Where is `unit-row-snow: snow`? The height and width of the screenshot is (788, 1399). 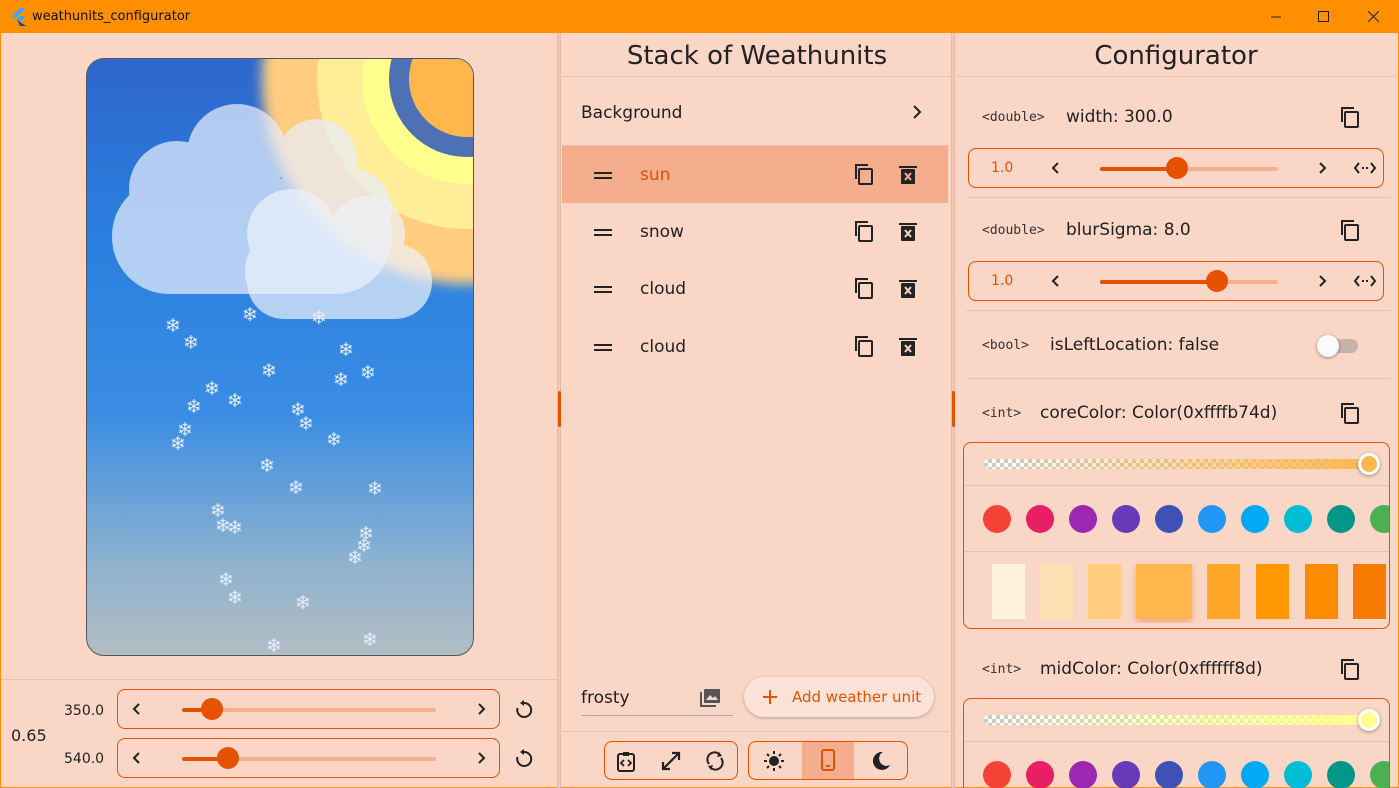
unit-row-snow: snow is located at coordinates (755, 231).